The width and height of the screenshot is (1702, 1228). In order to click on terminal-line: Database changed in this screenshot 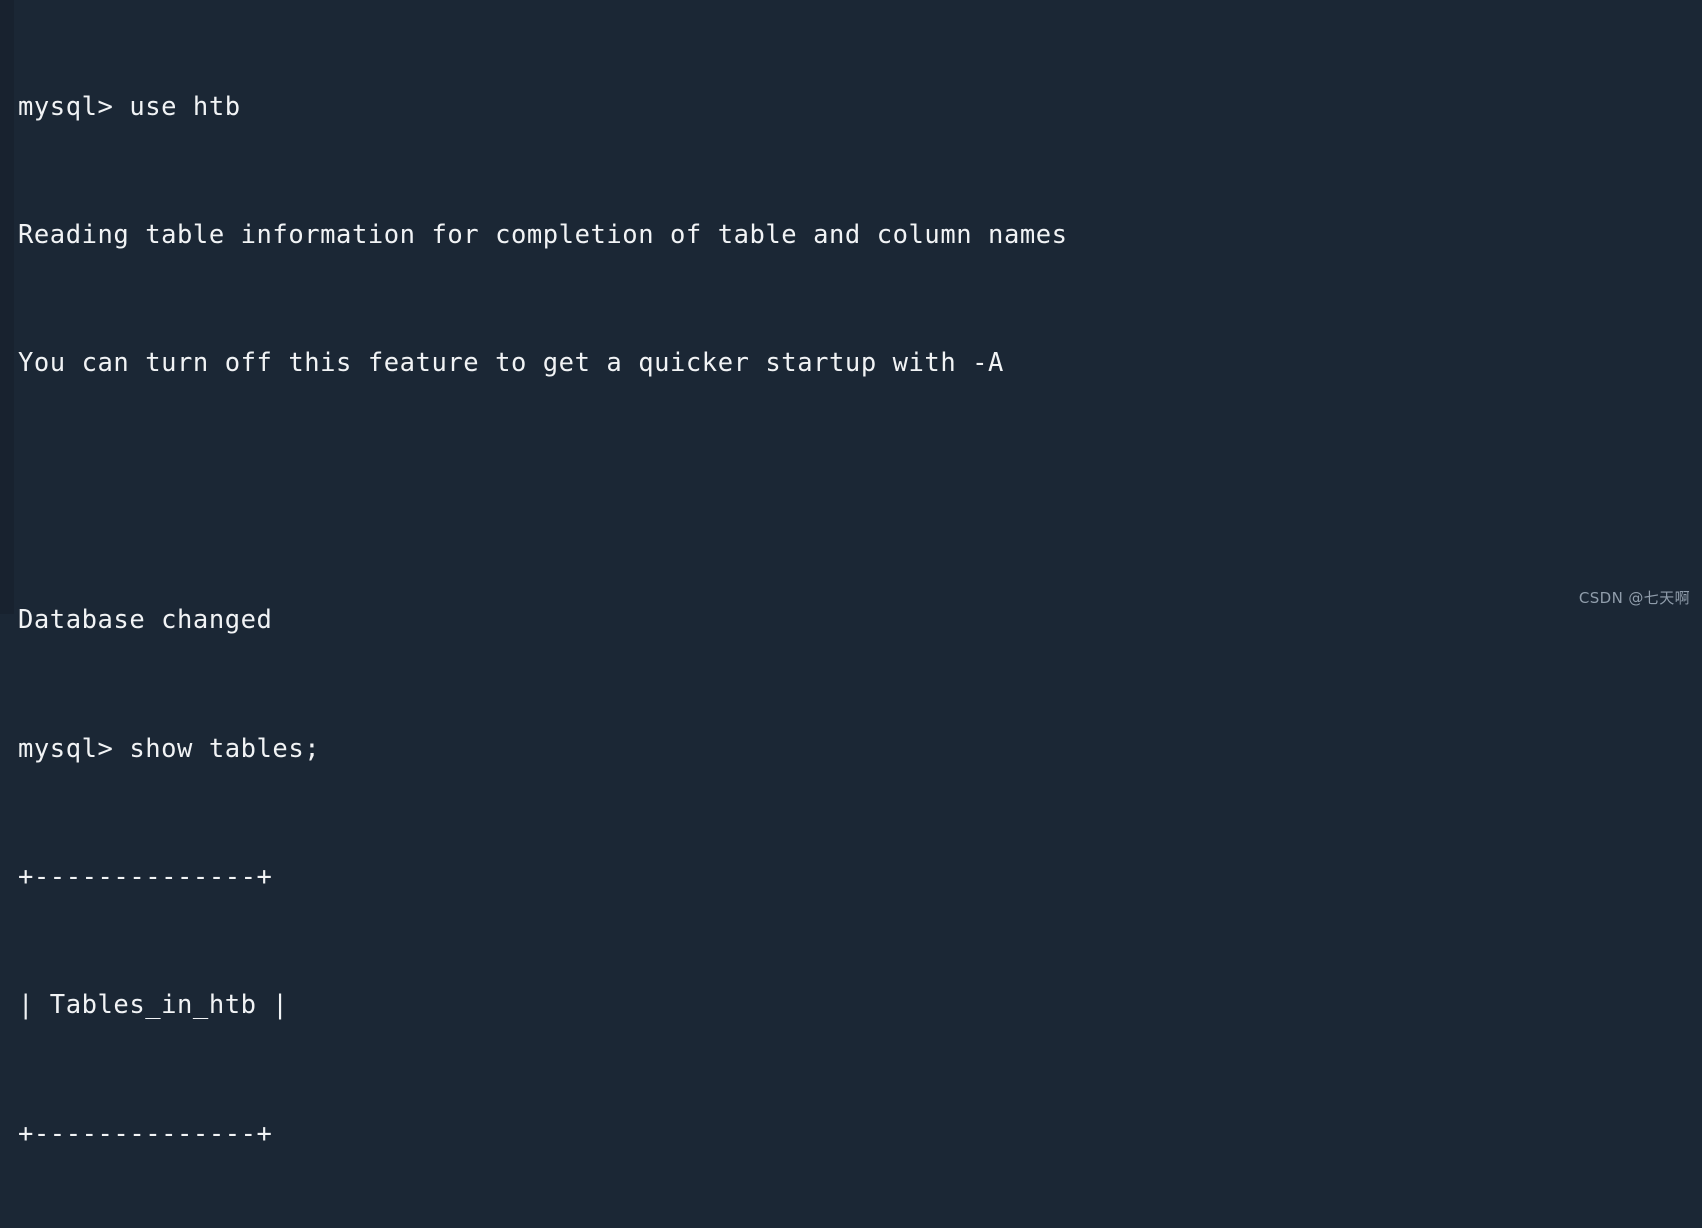, I will do `click(145, 620)`.